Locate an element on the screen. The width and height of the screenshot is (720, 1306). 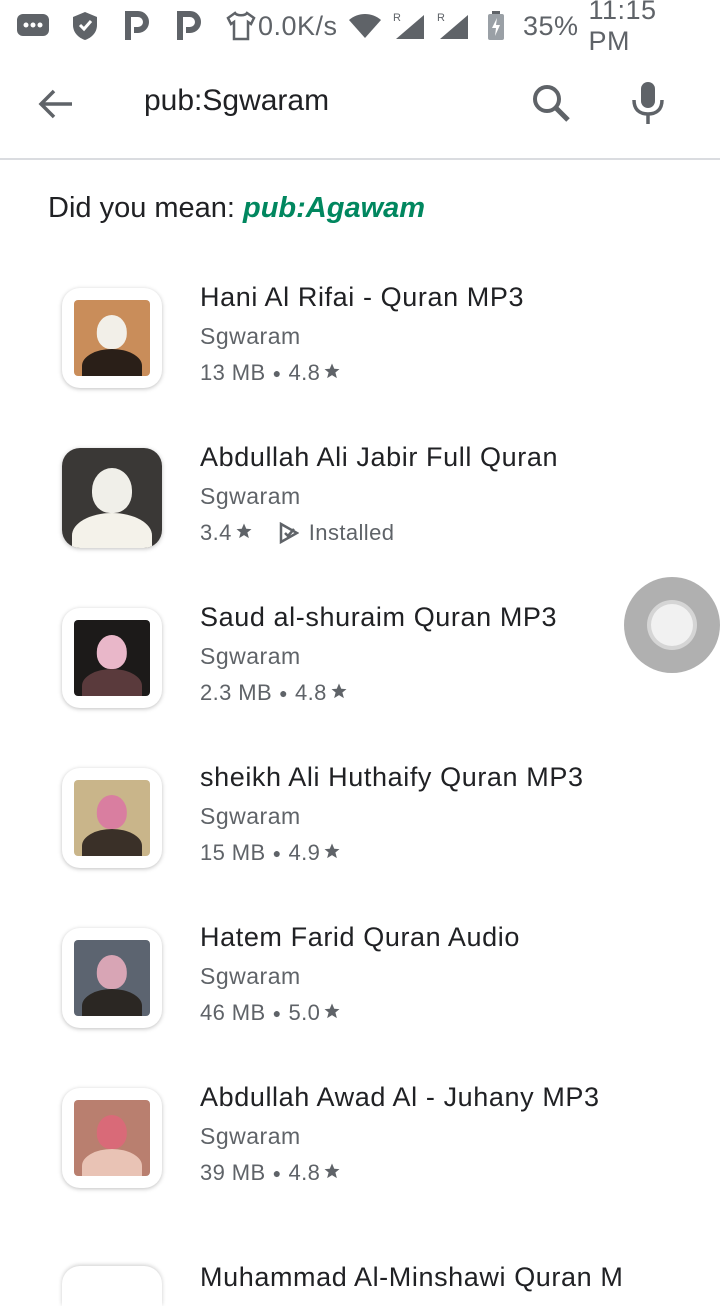
app-title: Abdullah Ali Jabir Full Quran is located at coordinates (379, 457).